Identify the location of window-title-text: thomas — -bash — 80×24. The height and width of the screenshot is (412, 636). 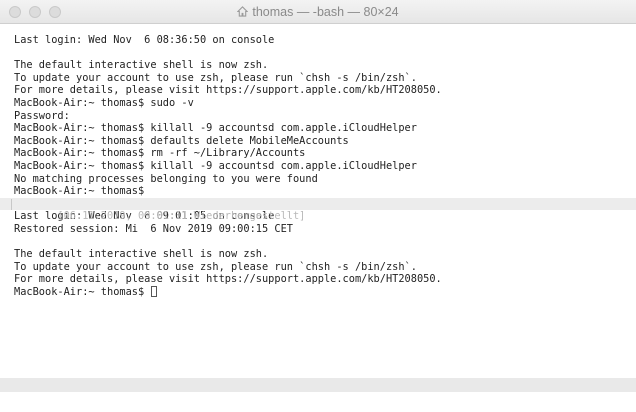
(325, 12).